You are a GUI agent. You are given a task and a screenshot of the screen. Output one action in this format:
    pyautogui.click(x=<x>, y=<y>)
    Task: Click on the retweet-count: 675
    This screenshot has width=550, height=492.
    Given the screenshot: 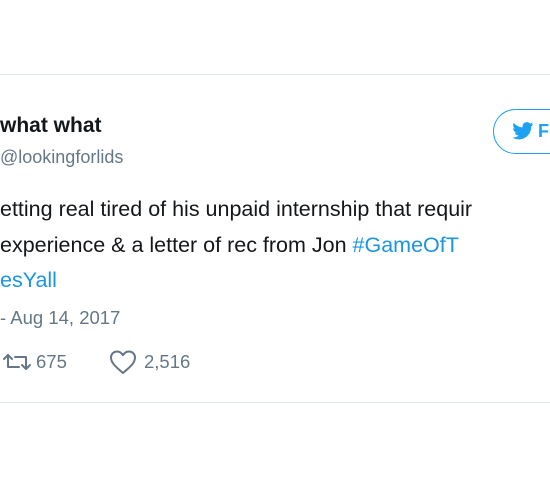 What is the action you would take?
    pyautogui.click(x=51, y=361)
    